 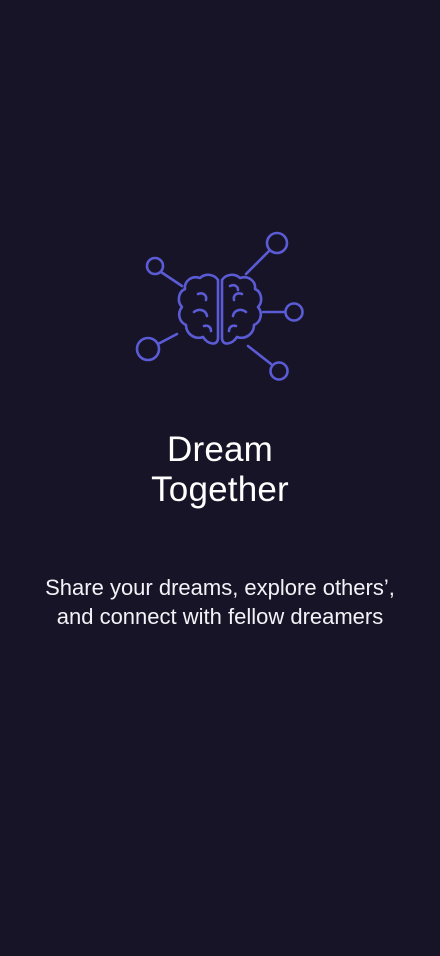 I want to click on title-line-2: Together, so click(x=220, y=489).